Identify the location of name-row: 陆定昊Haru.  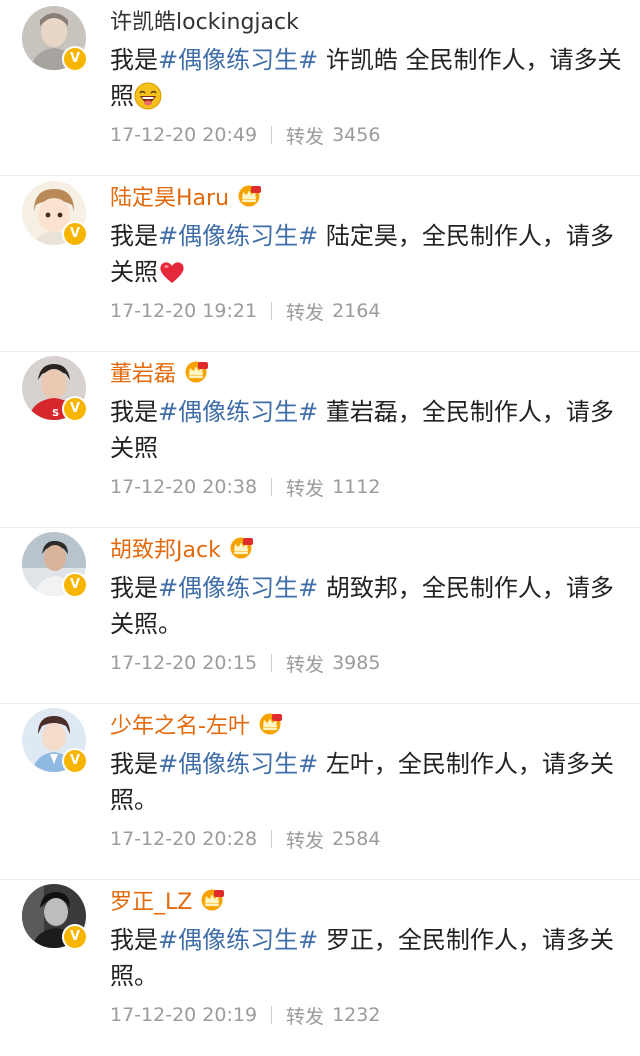
(186, 196).